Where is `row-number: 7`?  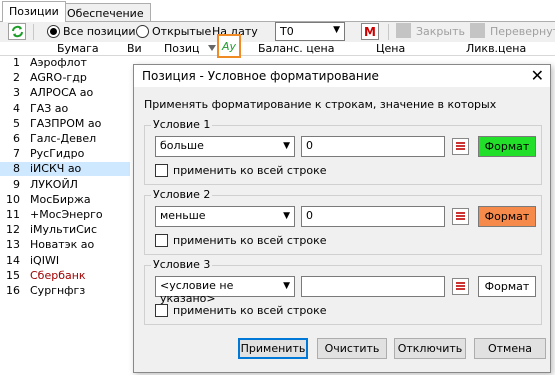
row-number: 7 is located at coordinates (16, 154).